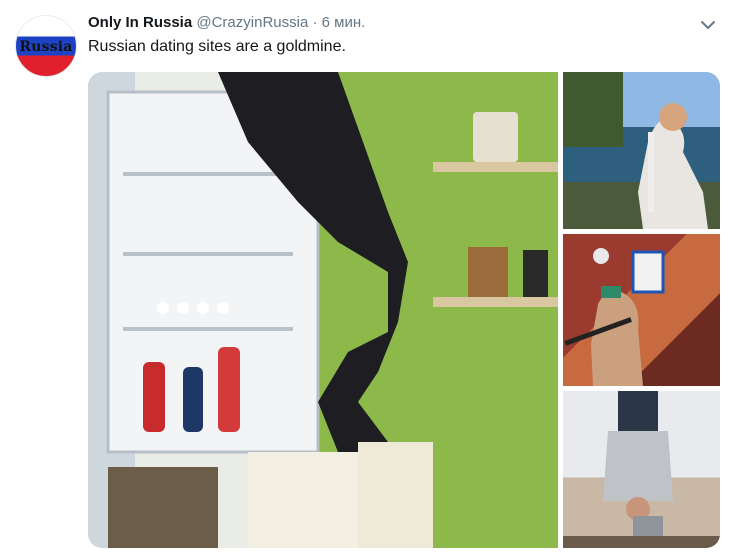 Image resolution: width=733 pixels, height=553 pixels. I want to click on author-name: Only In Russia, so click(140, 22).